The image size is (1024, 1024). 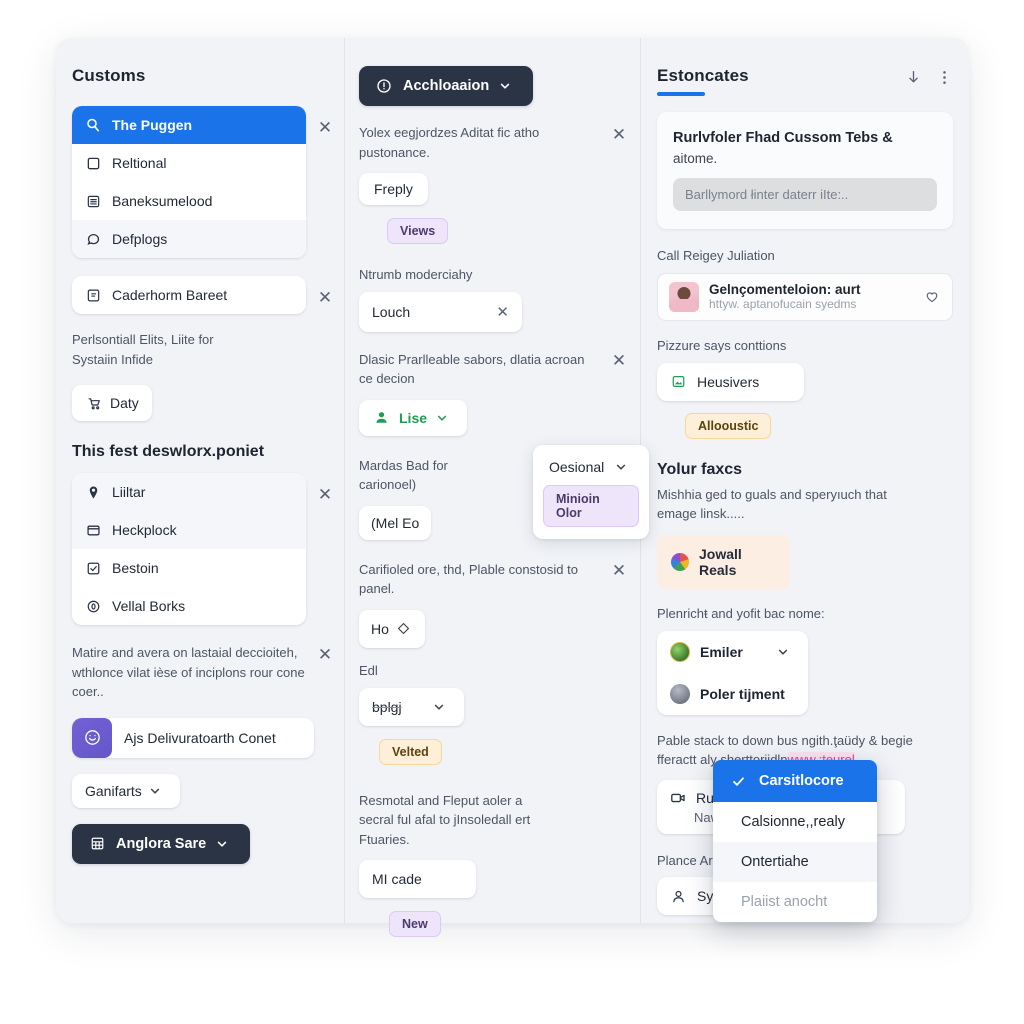 I want to click on clear-louch-icon: ✕, so click(x=502, y=312).